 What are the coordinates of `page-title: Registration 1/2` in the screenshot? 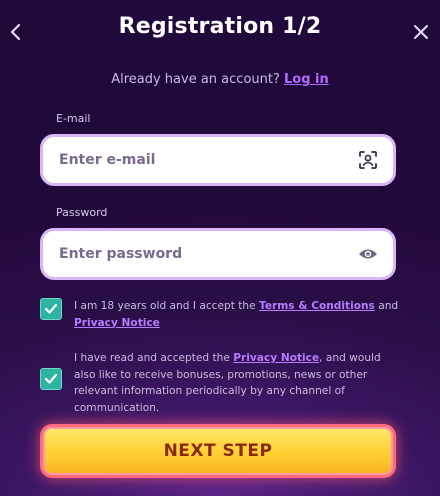 It's located at (220, 26).